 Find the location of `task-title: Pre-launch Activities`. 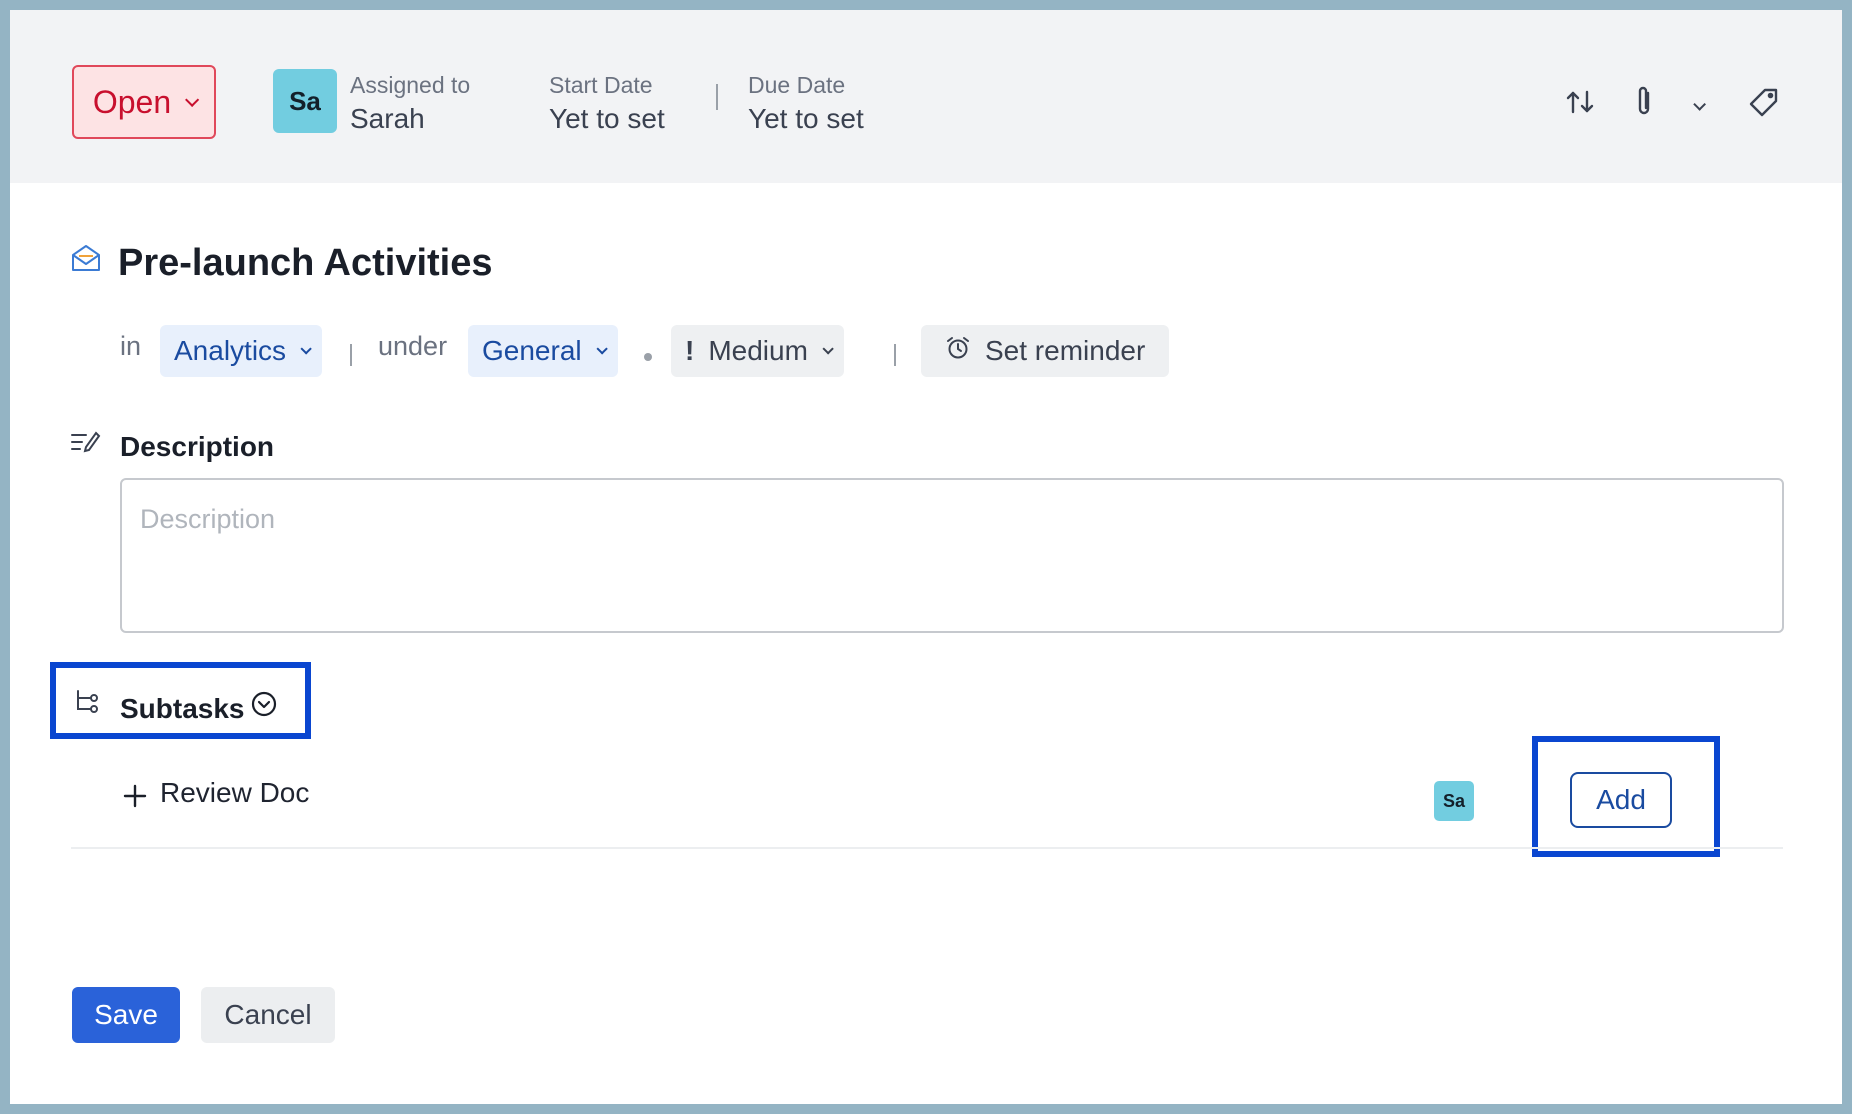

task-title: Pre-launch Activities is located at coordinates (305, 263).